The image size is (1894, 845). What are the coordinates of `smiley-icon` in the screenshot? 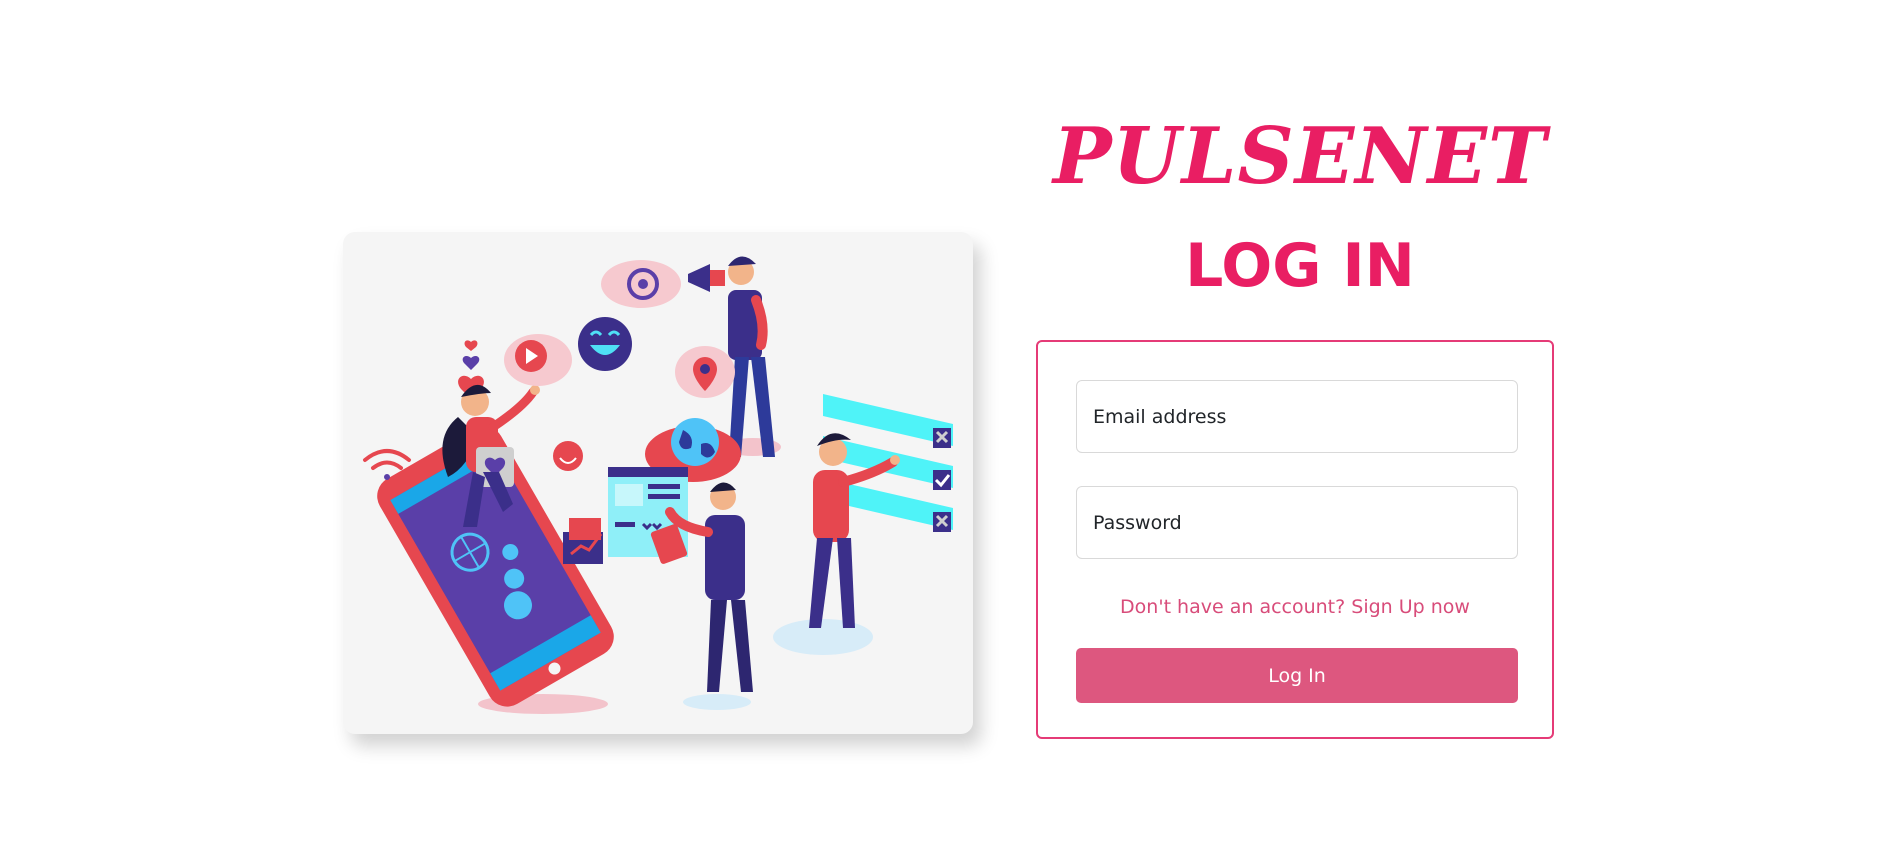 It's located at (605, 344).